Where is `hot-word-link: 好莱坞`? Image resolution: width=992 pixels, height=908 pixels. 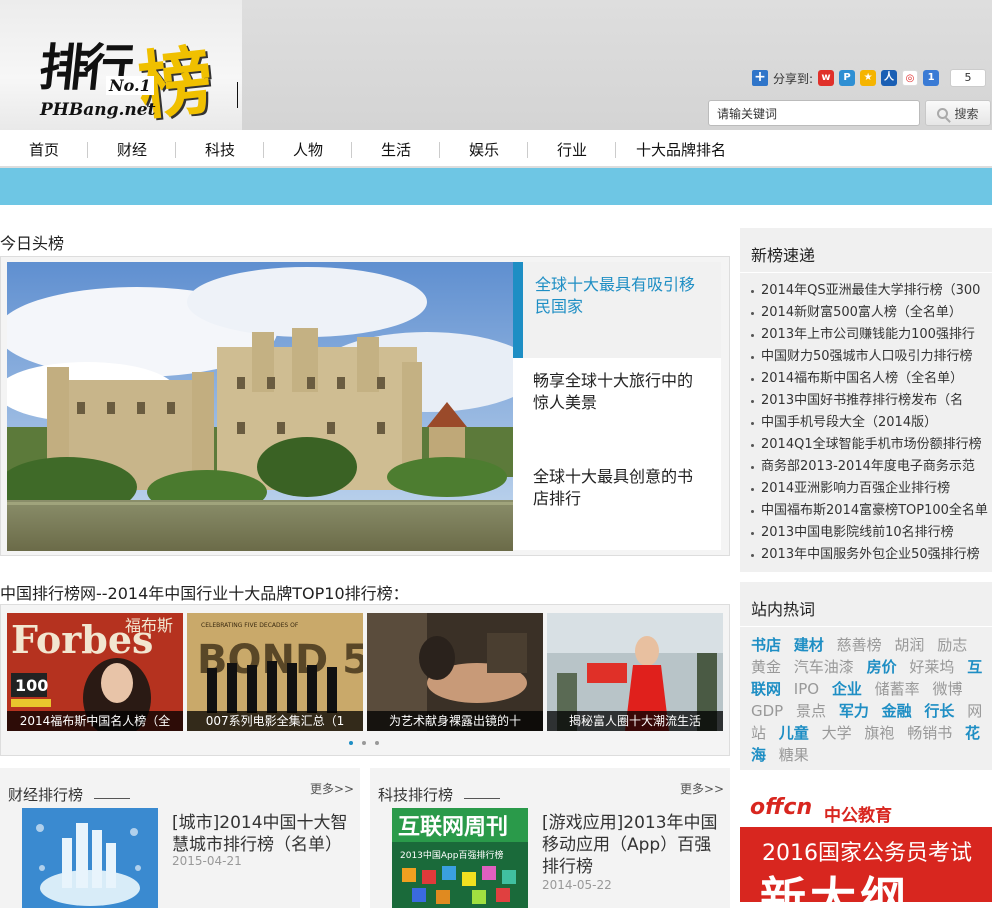
hot-word-link: 好莱坞 is located at coordinates (931, 667).